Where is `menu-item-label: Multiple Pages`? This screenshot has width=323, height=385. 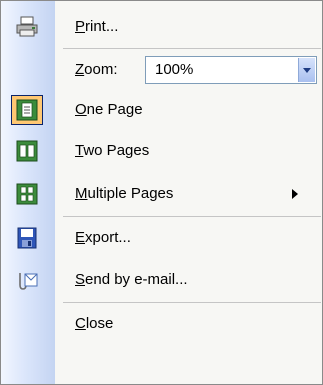
menu-item-label: Multiple Pages is located at coordinates (124, 193).